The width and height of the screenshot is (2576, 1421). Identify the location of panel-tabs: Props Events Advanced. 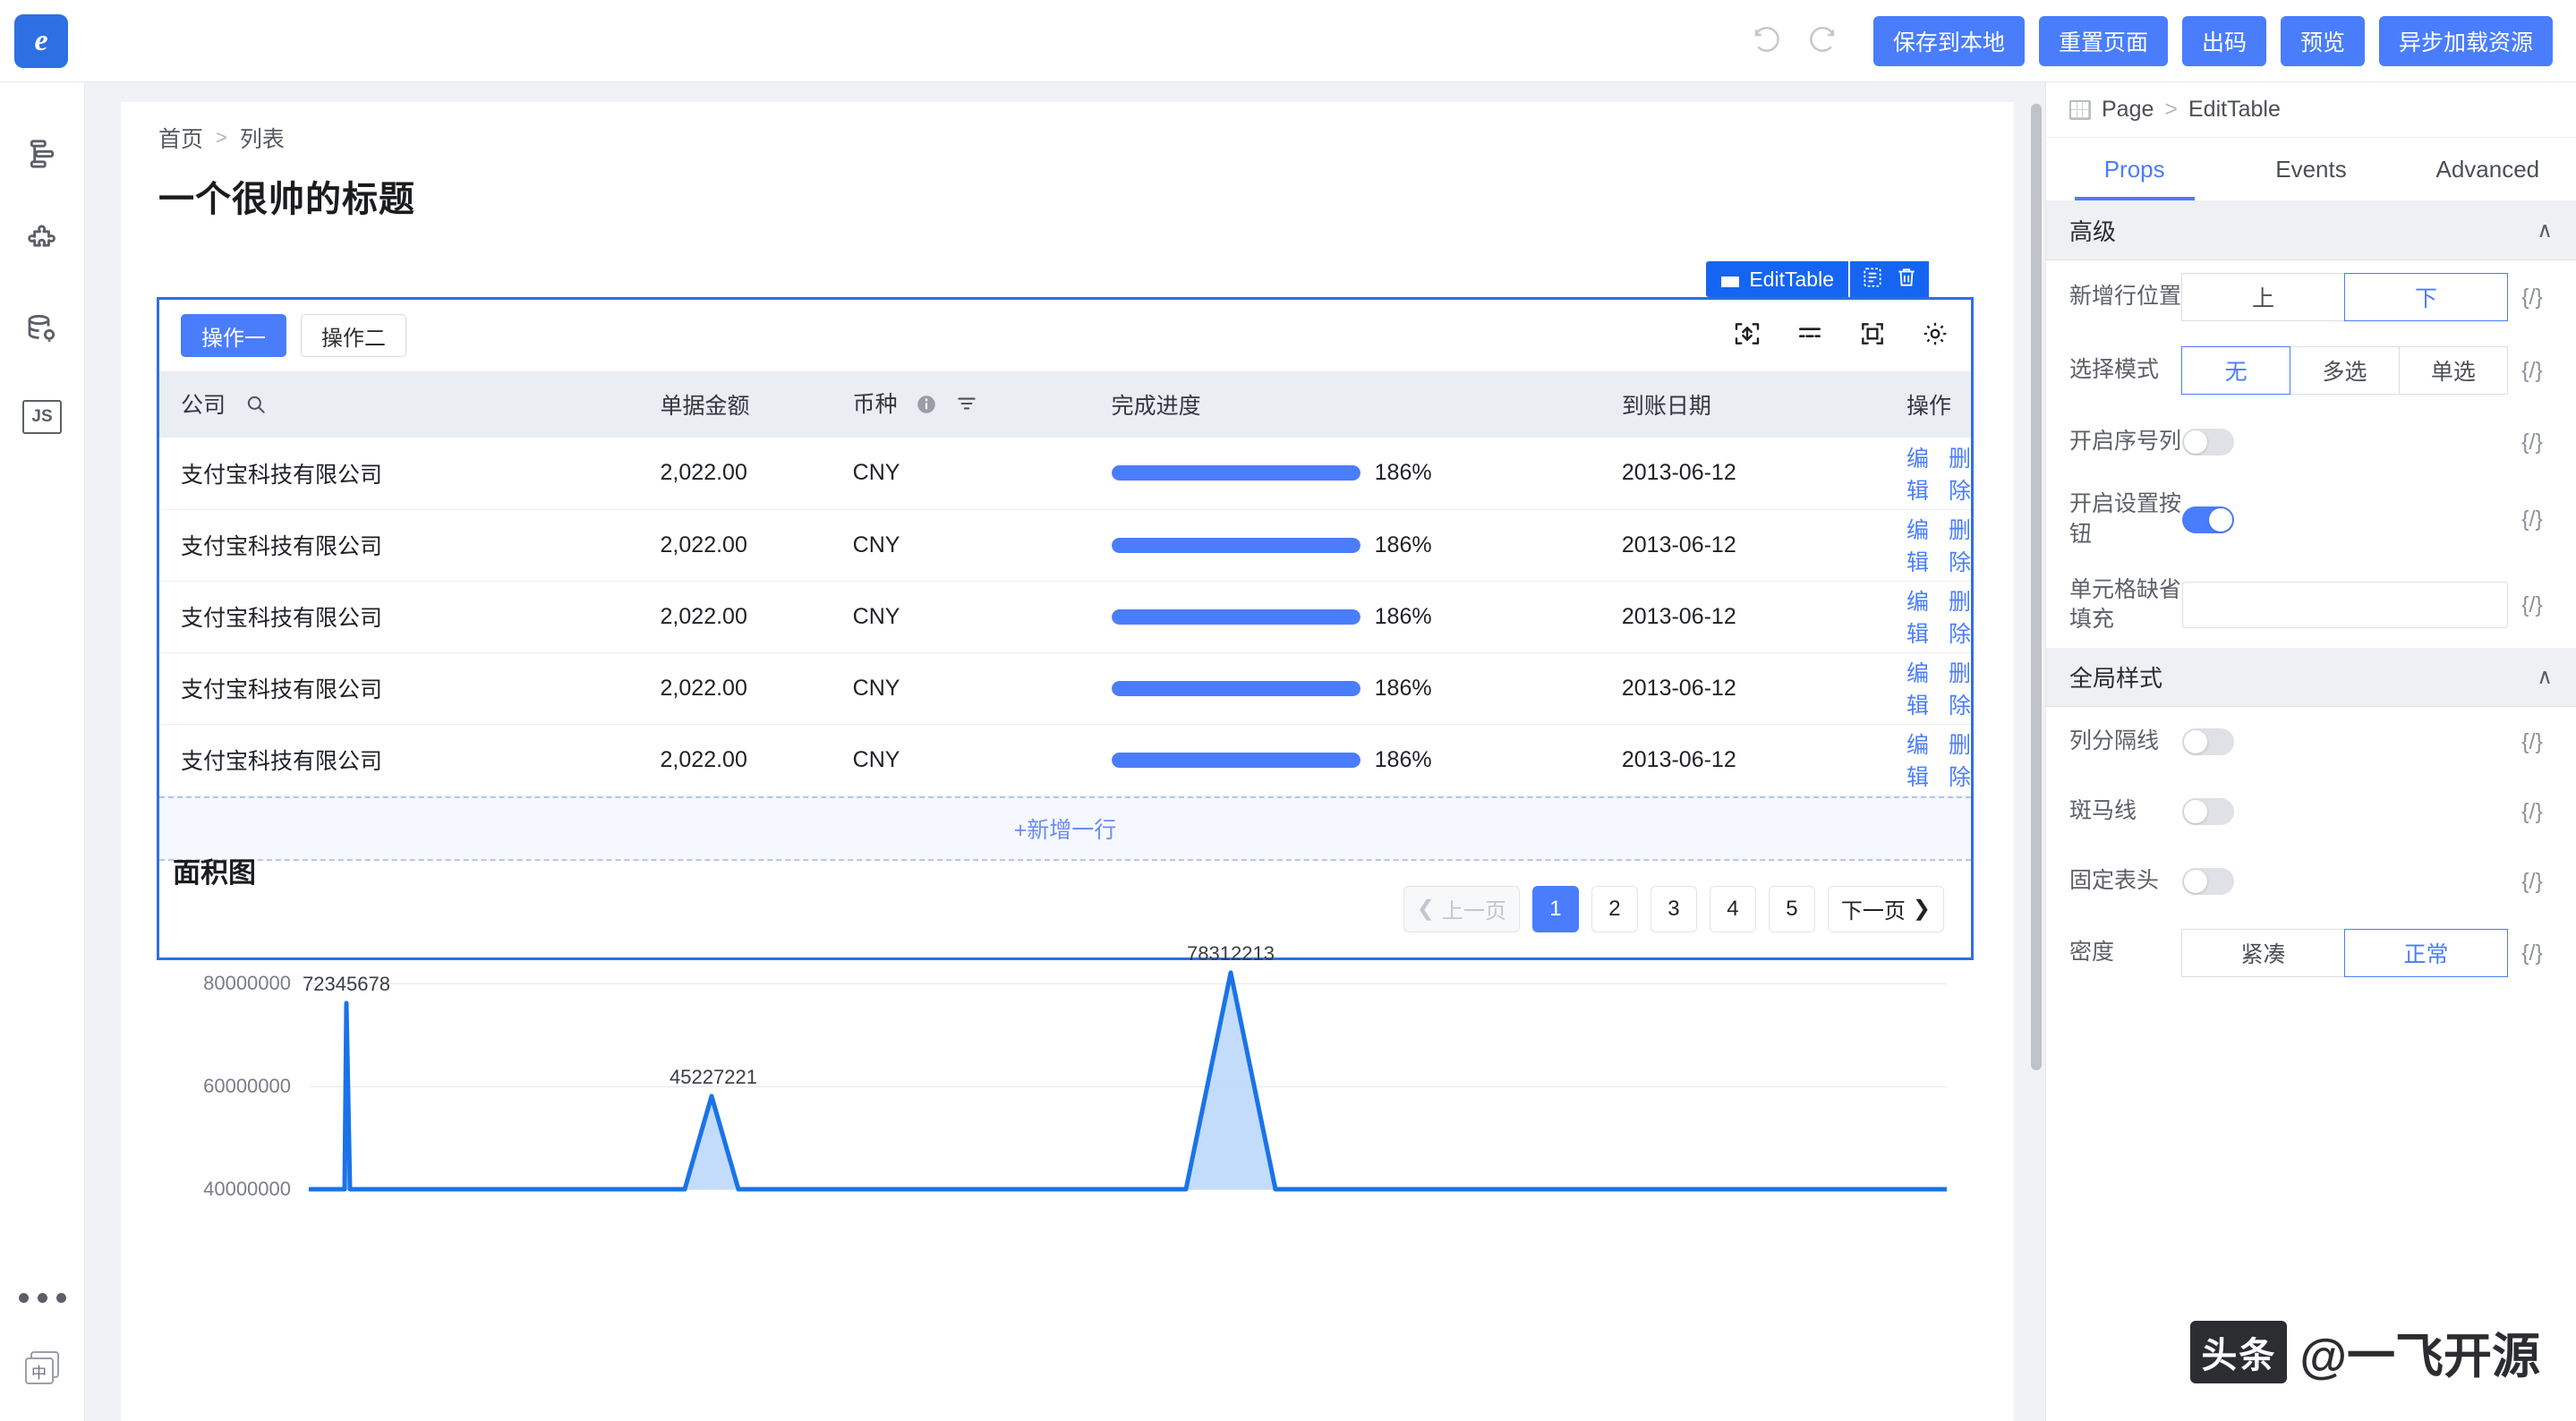
(2311, 169).